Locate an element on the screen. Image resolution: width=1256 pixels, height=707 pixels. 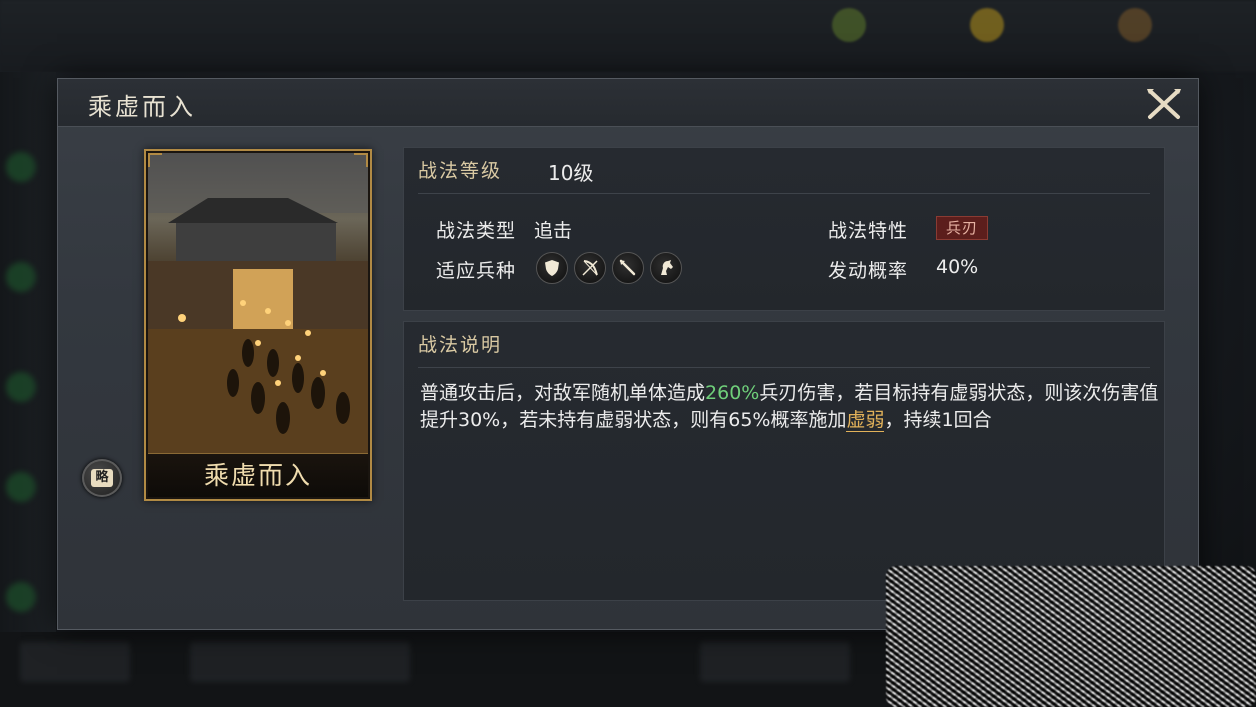
skill-card-artwork is located at coordinates (258, 303).